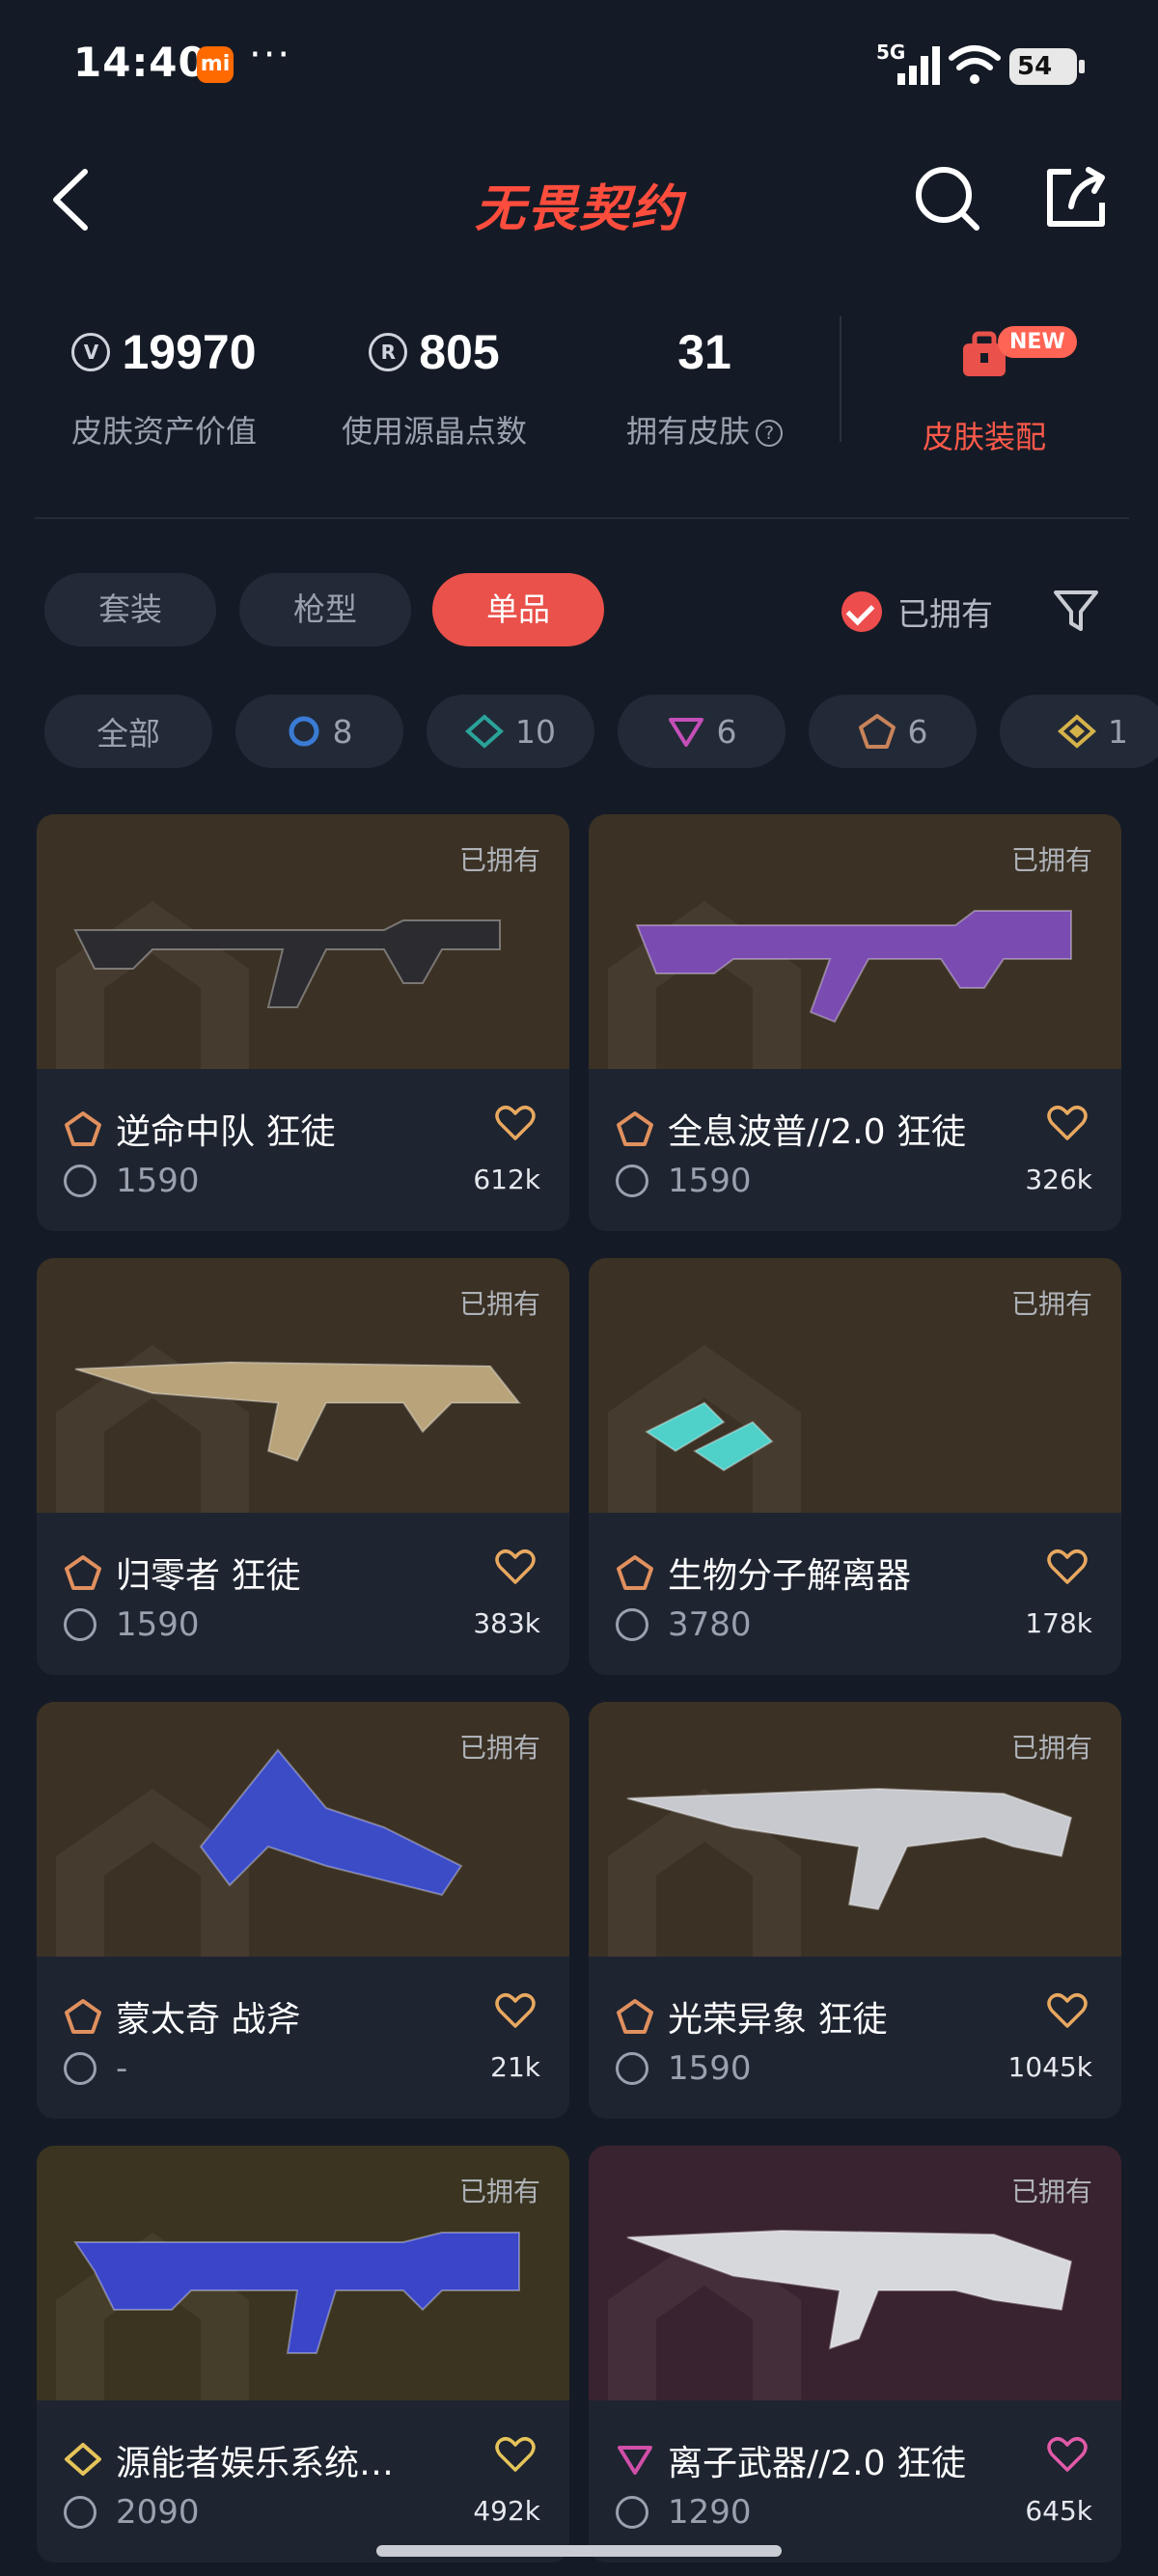 This screenshot has width=1158, height=2576. What do you see at coordinates (535, 731) in the screenshot?
I see `tier-count: 10` at bounding box center [535, 731].